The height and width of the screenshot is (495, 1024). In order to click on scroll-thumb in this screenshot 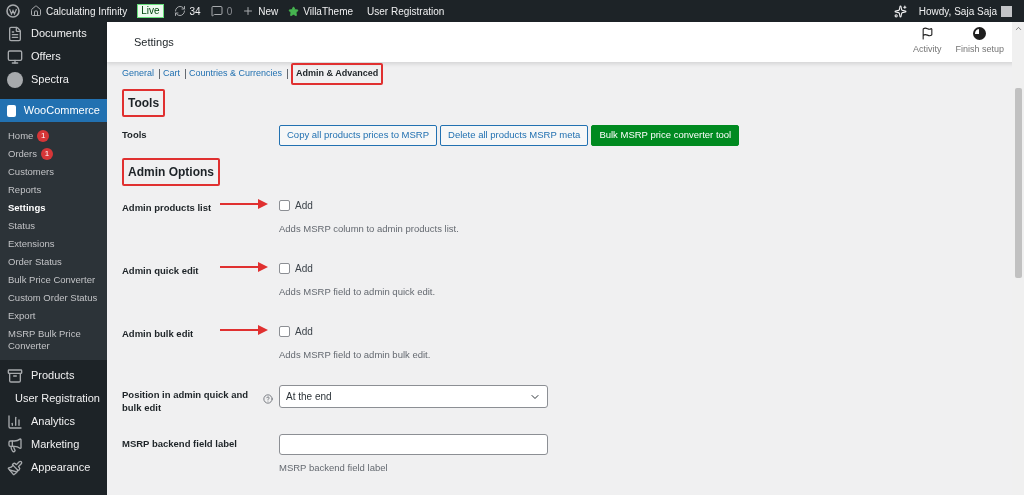, I will do `click(1018, 183)`.